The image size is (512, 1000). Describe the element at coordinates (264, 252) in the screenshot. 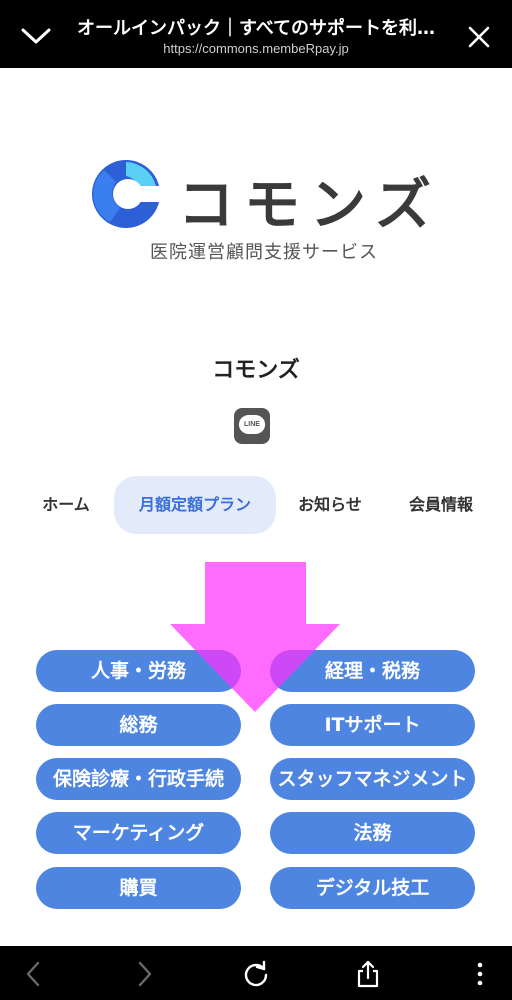

I see `logo-tagline: 医院運営顧問支援サービス` at that location.